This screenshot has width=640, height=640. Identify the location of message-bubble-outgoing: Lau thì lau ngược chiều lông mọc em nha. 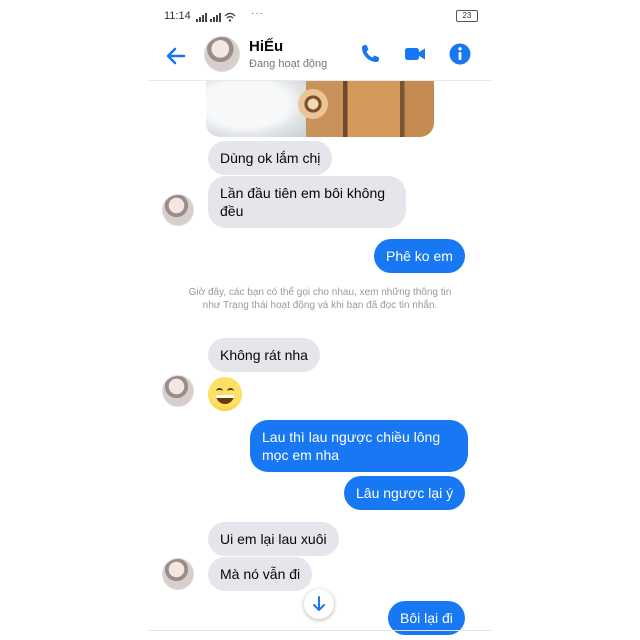
(359, 446).